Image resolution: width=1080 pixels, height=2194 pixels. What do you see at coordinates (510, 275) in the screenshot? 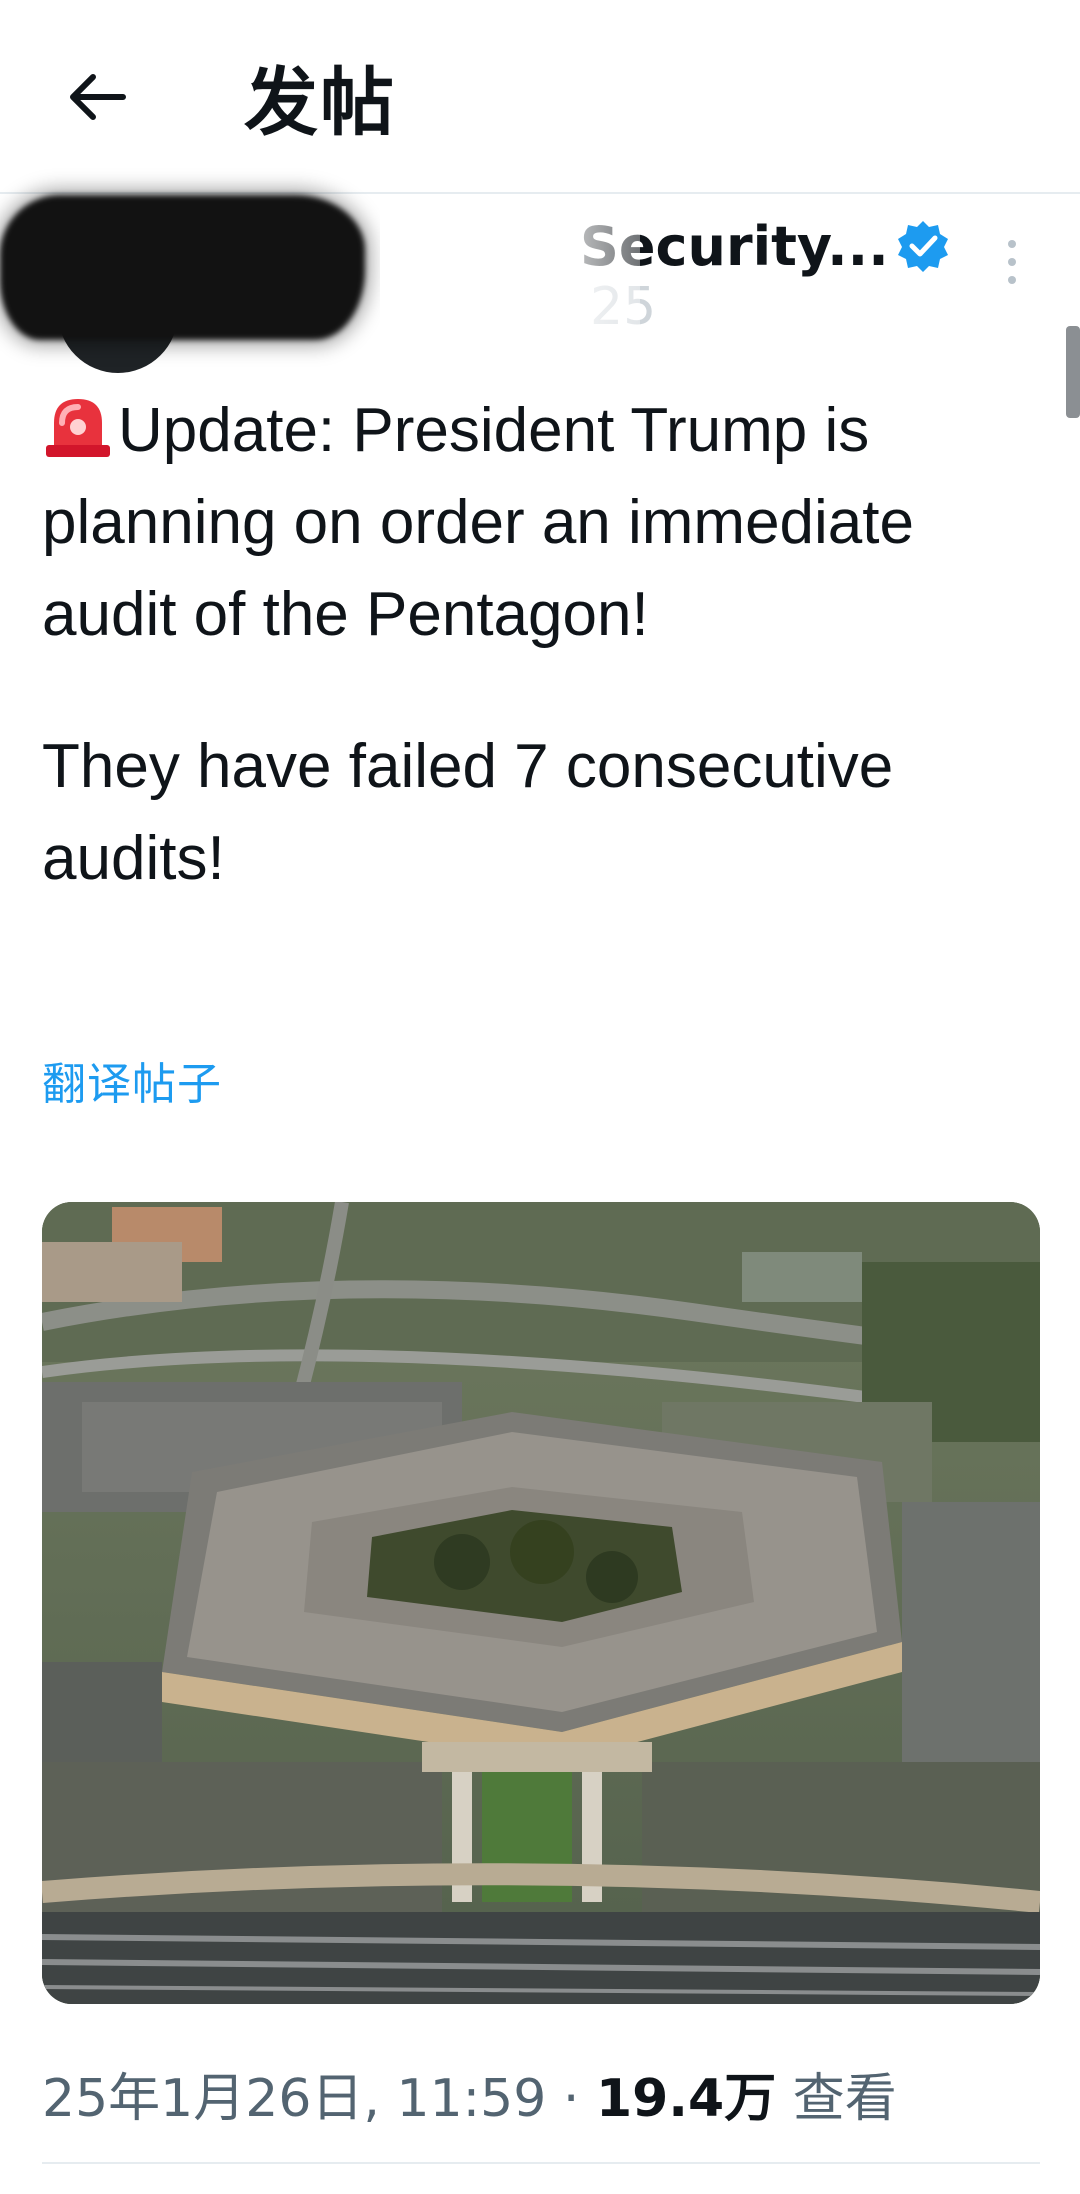
I see `redaction-fade` at bounding box center [510, 275].